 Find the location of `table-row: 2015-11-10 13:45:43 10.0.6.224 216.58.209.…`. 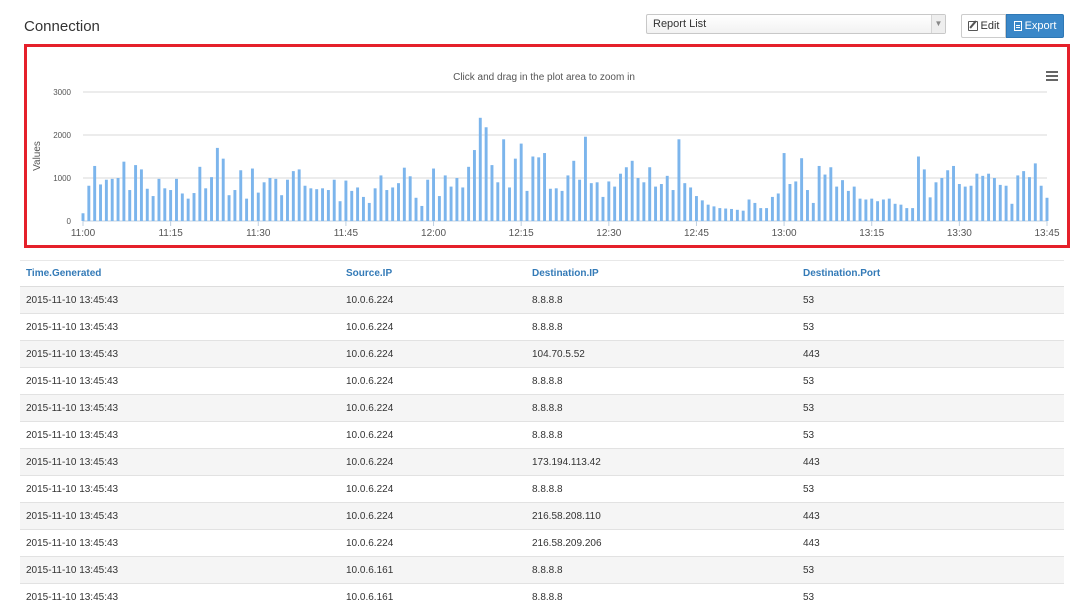

table-row: 2015-11-10 13:45:43 10.0.6.224 216.58.209.… is located at coordinates (542, 543).